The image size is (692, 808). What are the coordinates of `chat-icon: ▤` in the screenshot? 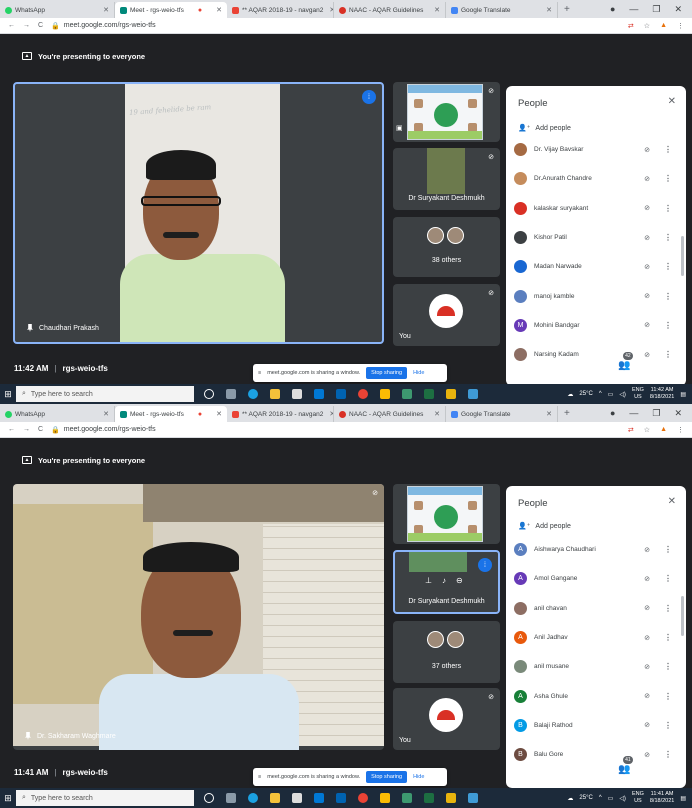 It's located at (651, 769).